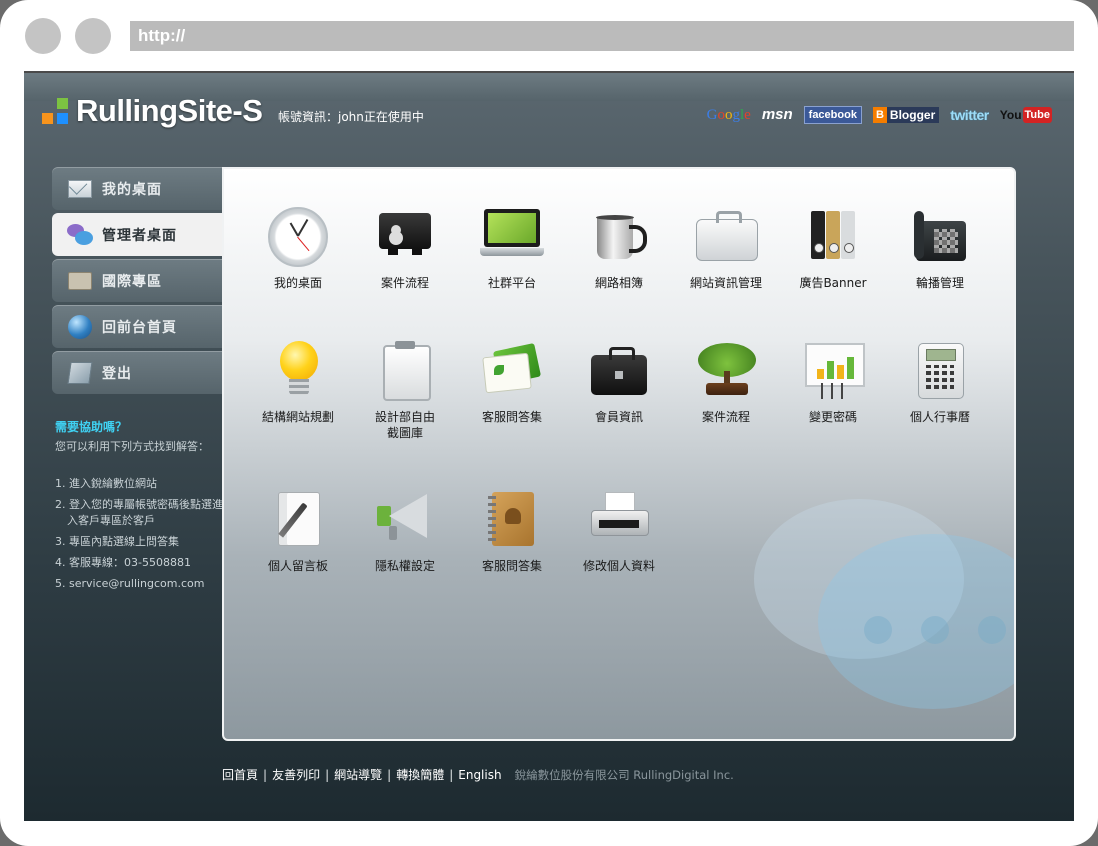 The height and width of the screenshot is (846, 1098). What do you see at coordinates (55, 111) in the screenshot?
I see `logo-mark-icon` at bounding box center [55, 111].